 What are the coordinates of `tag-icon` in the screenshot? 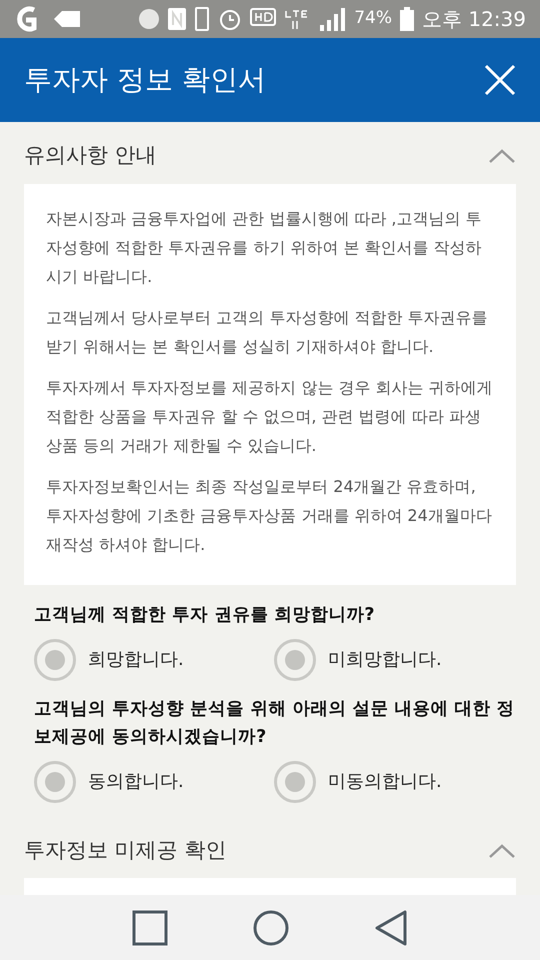 It's located at (67, 19).